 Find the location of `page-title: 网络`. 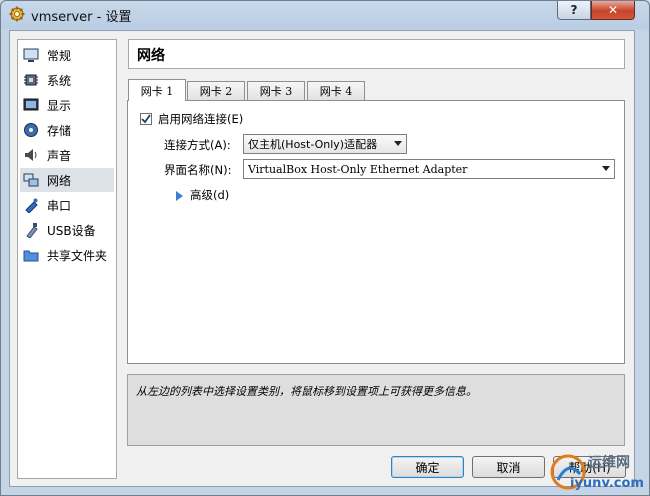

page-title: 网络 is located at coordinates (151, 56).